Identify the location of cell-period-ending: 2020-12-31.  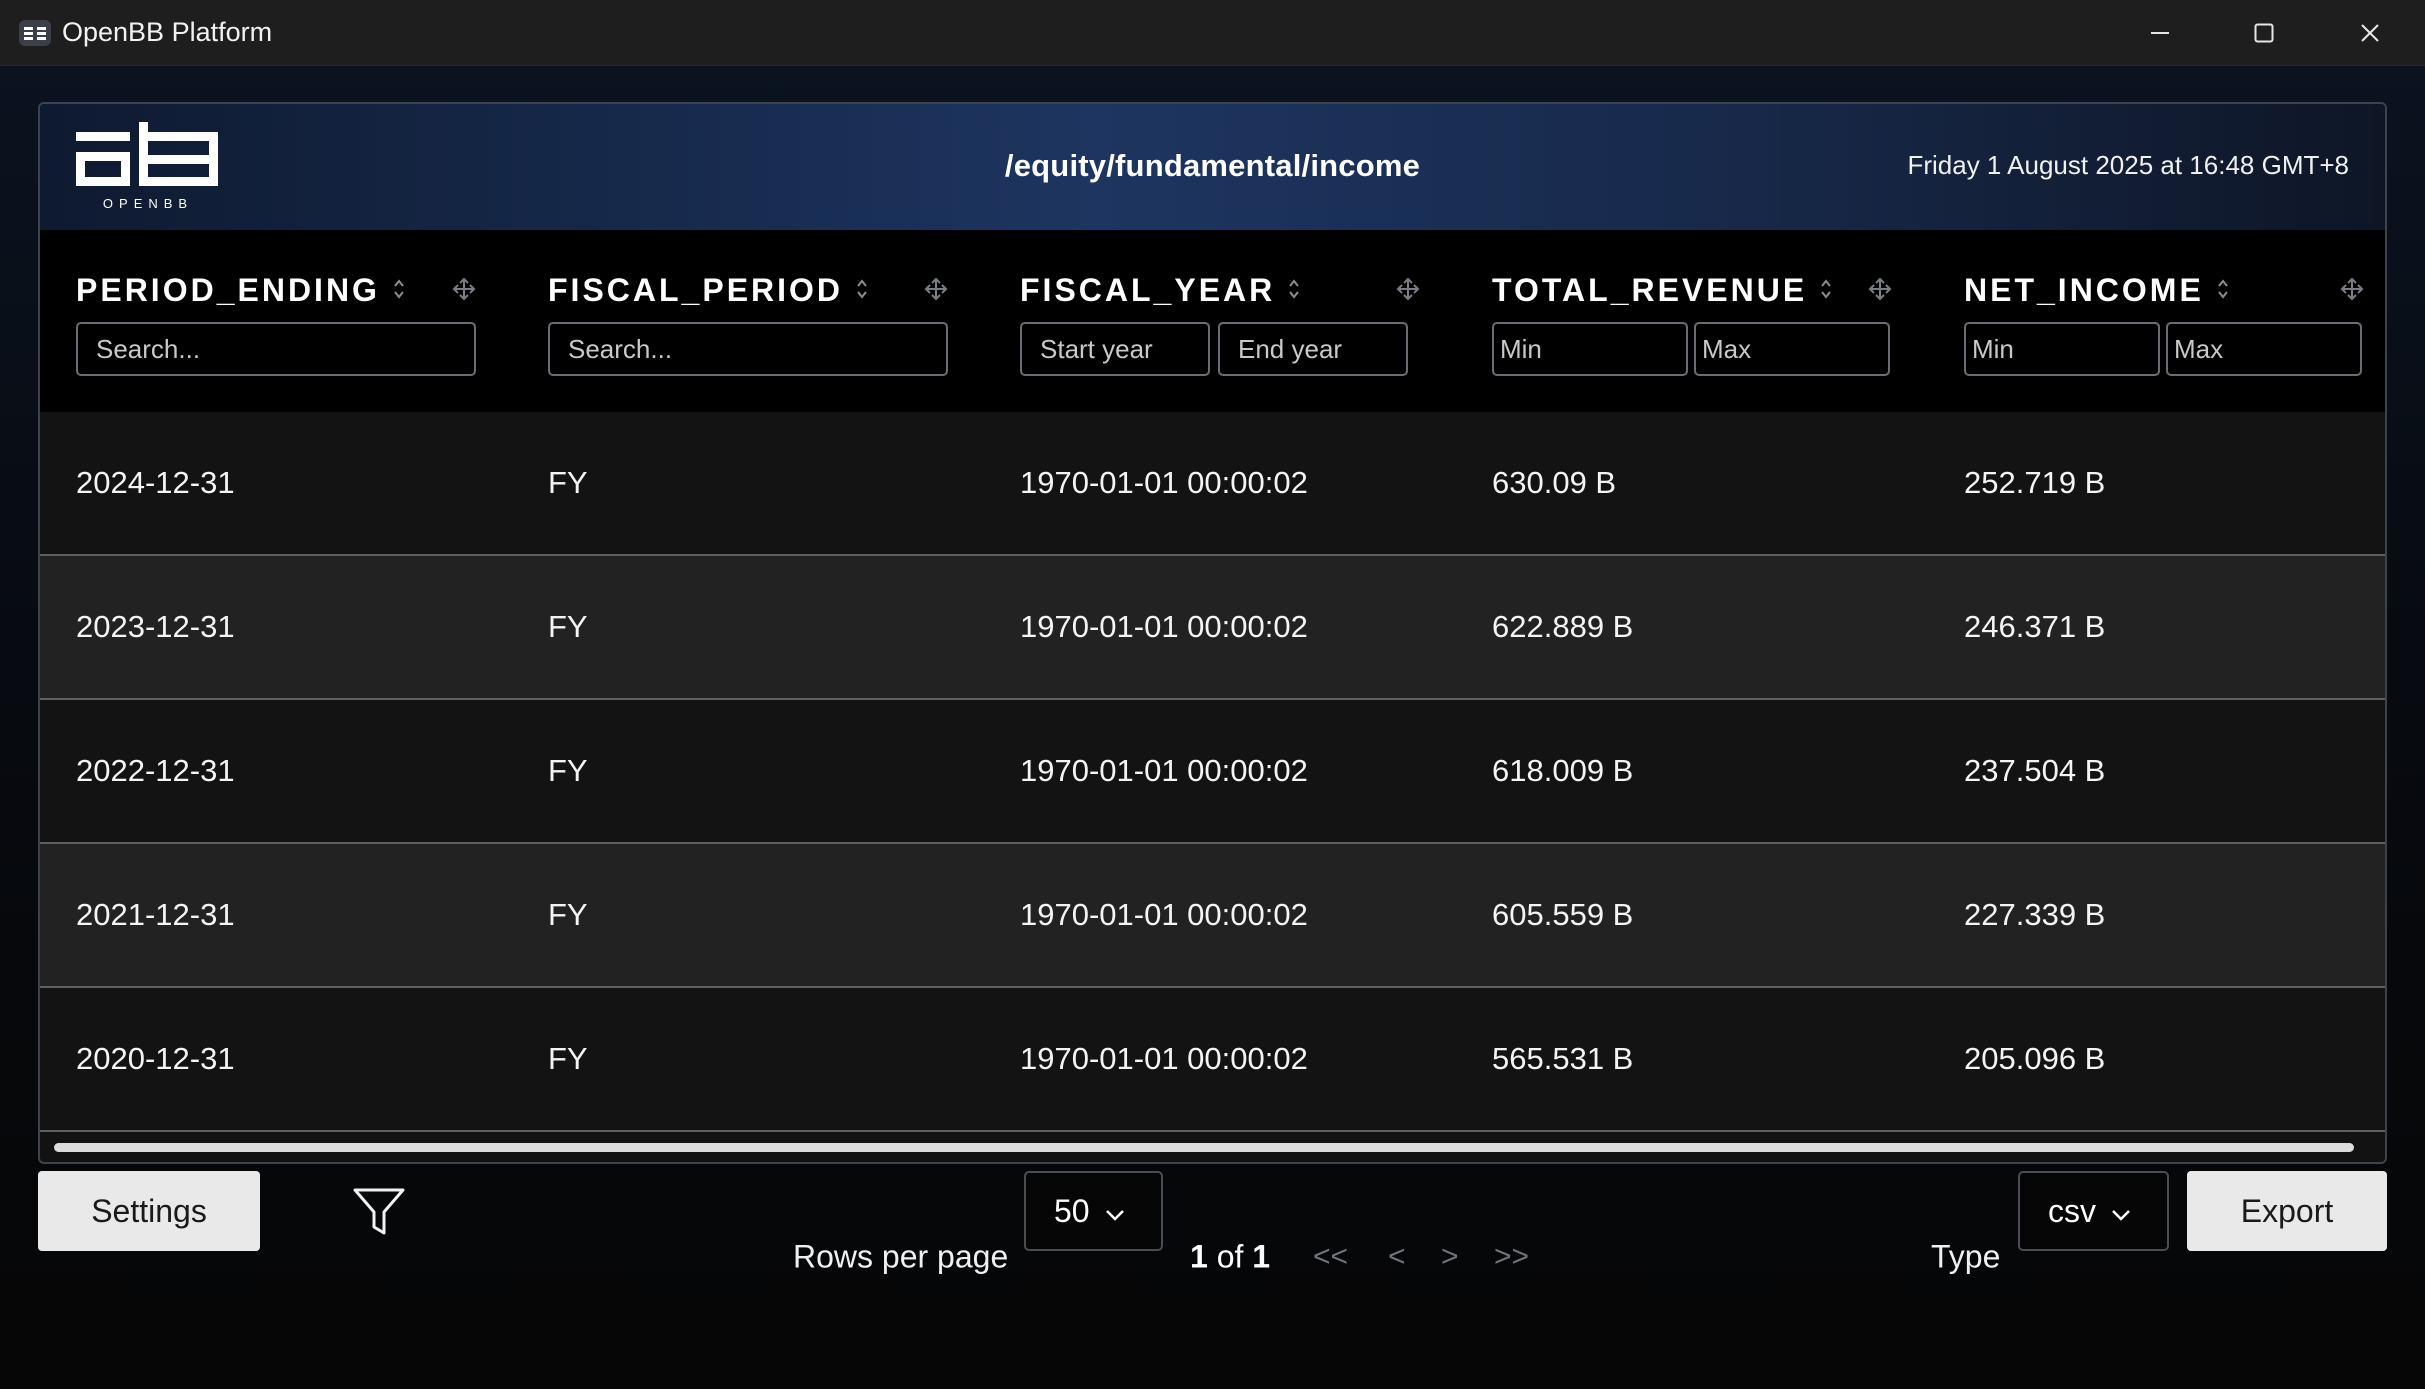
(155, 1058).